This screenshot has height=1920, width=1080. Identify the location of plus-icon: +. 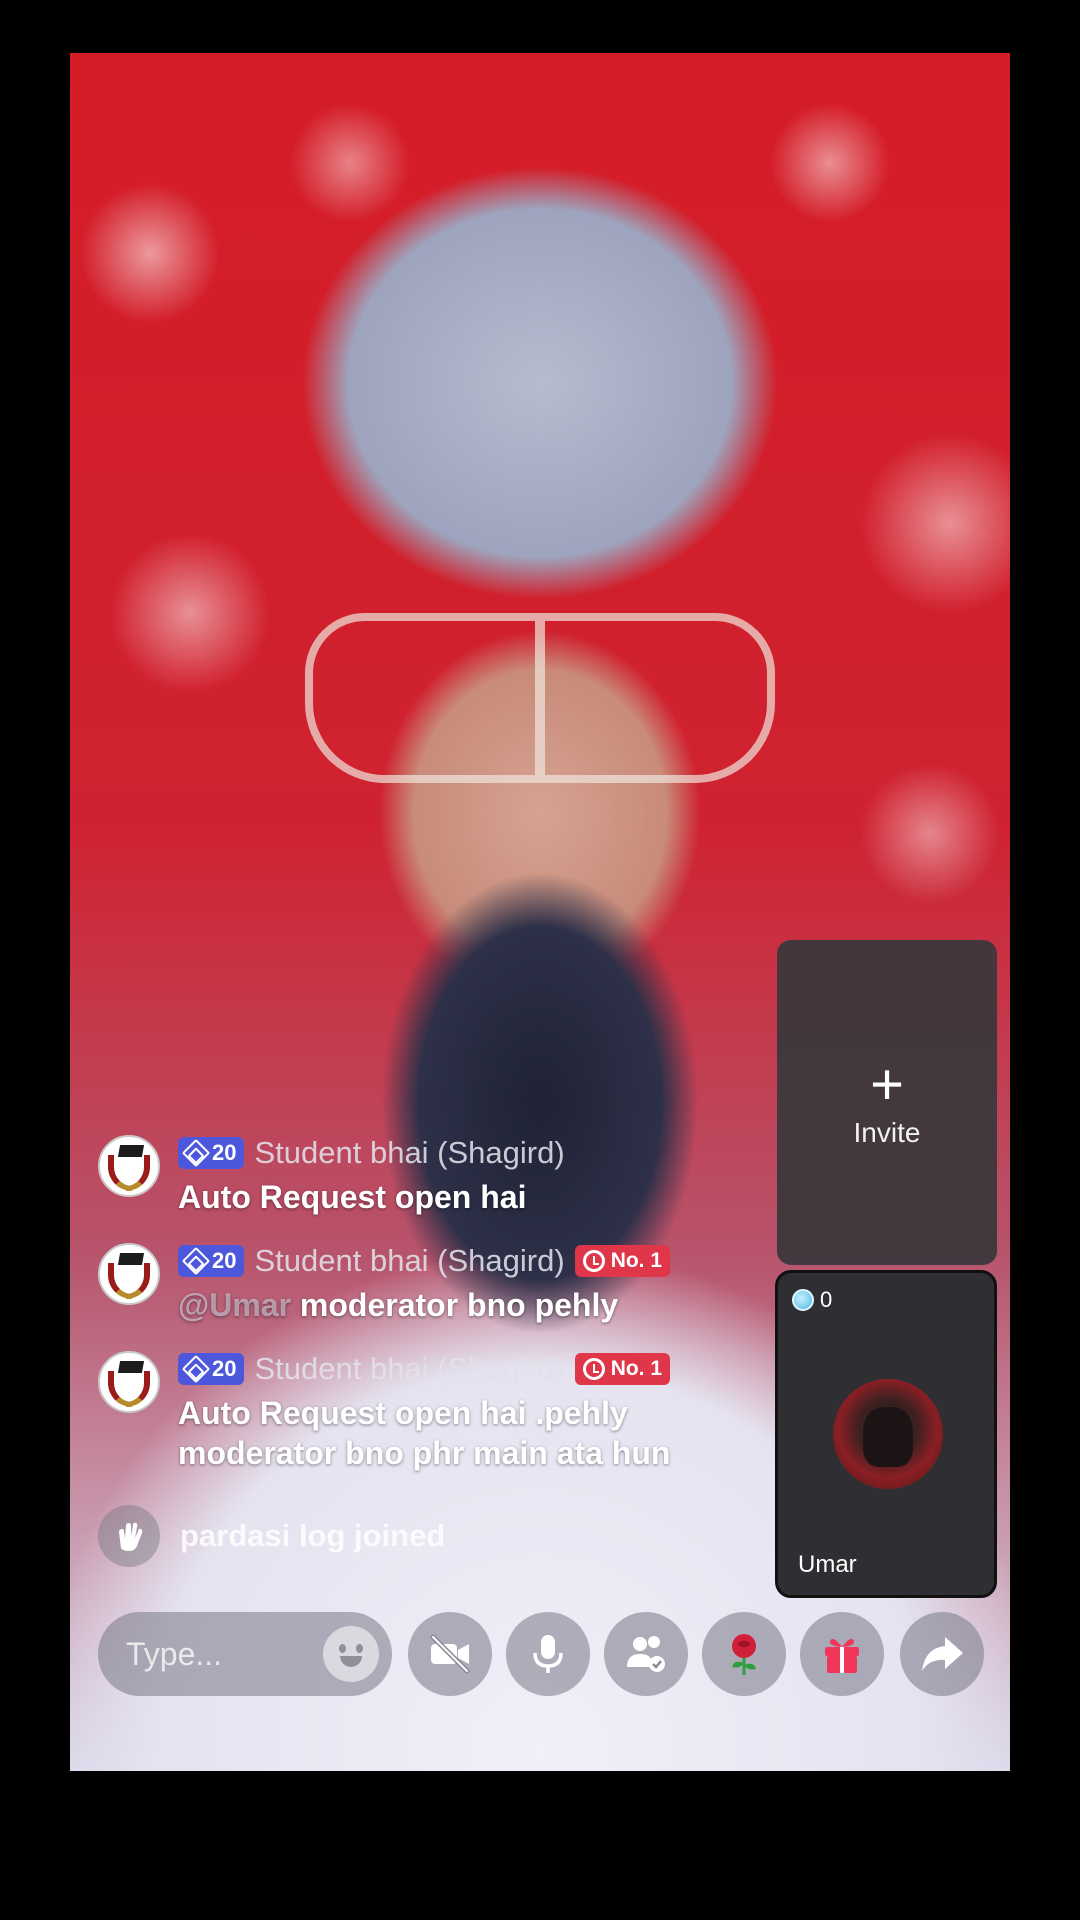
(887, 1084).